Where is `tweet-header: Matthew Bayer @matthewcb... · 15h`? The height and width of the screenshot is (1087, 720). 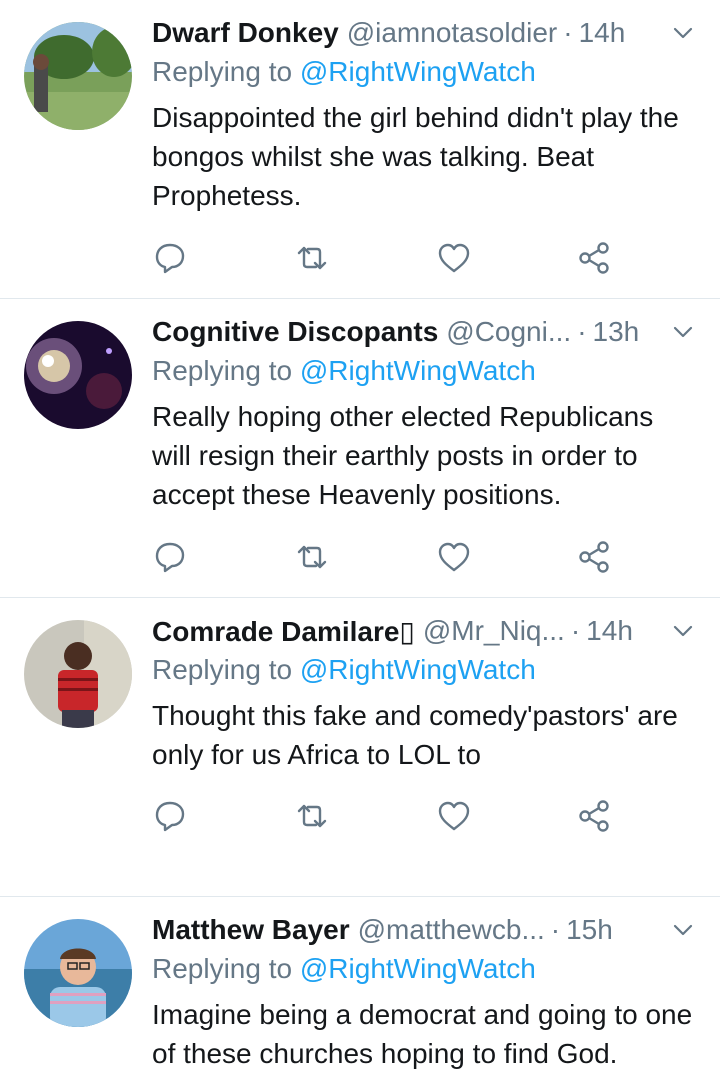
tweet-header: Matthew Bayer @matthewcb... · 15h is located at coordinates (424, 930).